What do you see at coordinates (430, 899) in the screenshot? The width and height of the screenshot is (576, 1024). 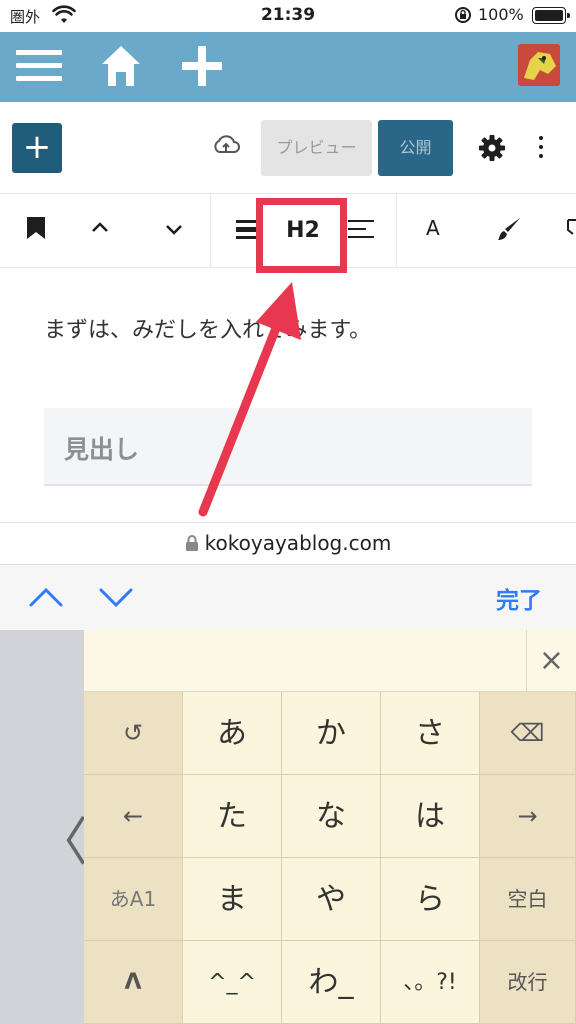 I see `key-ra: ら` at bounding box center [430, 899].